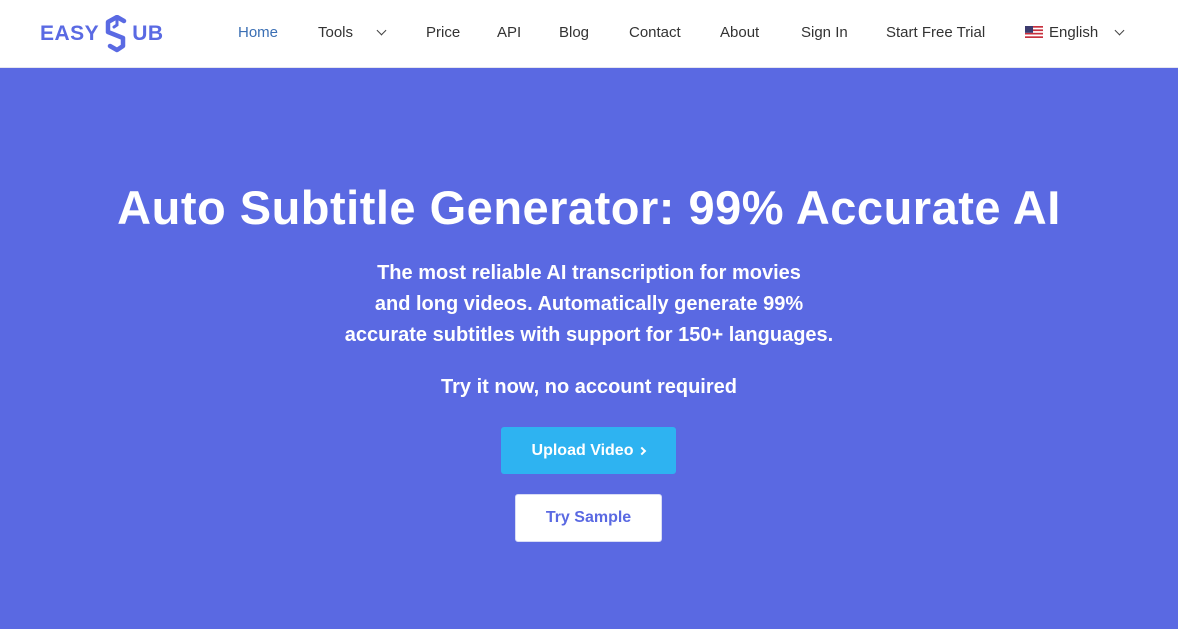 This screenshot has height=629, width=1178. What do you see at coordinates (336, 32) in the screenshot?
I see `nav-tools-label: Tools` at bounding box center [336, 32].